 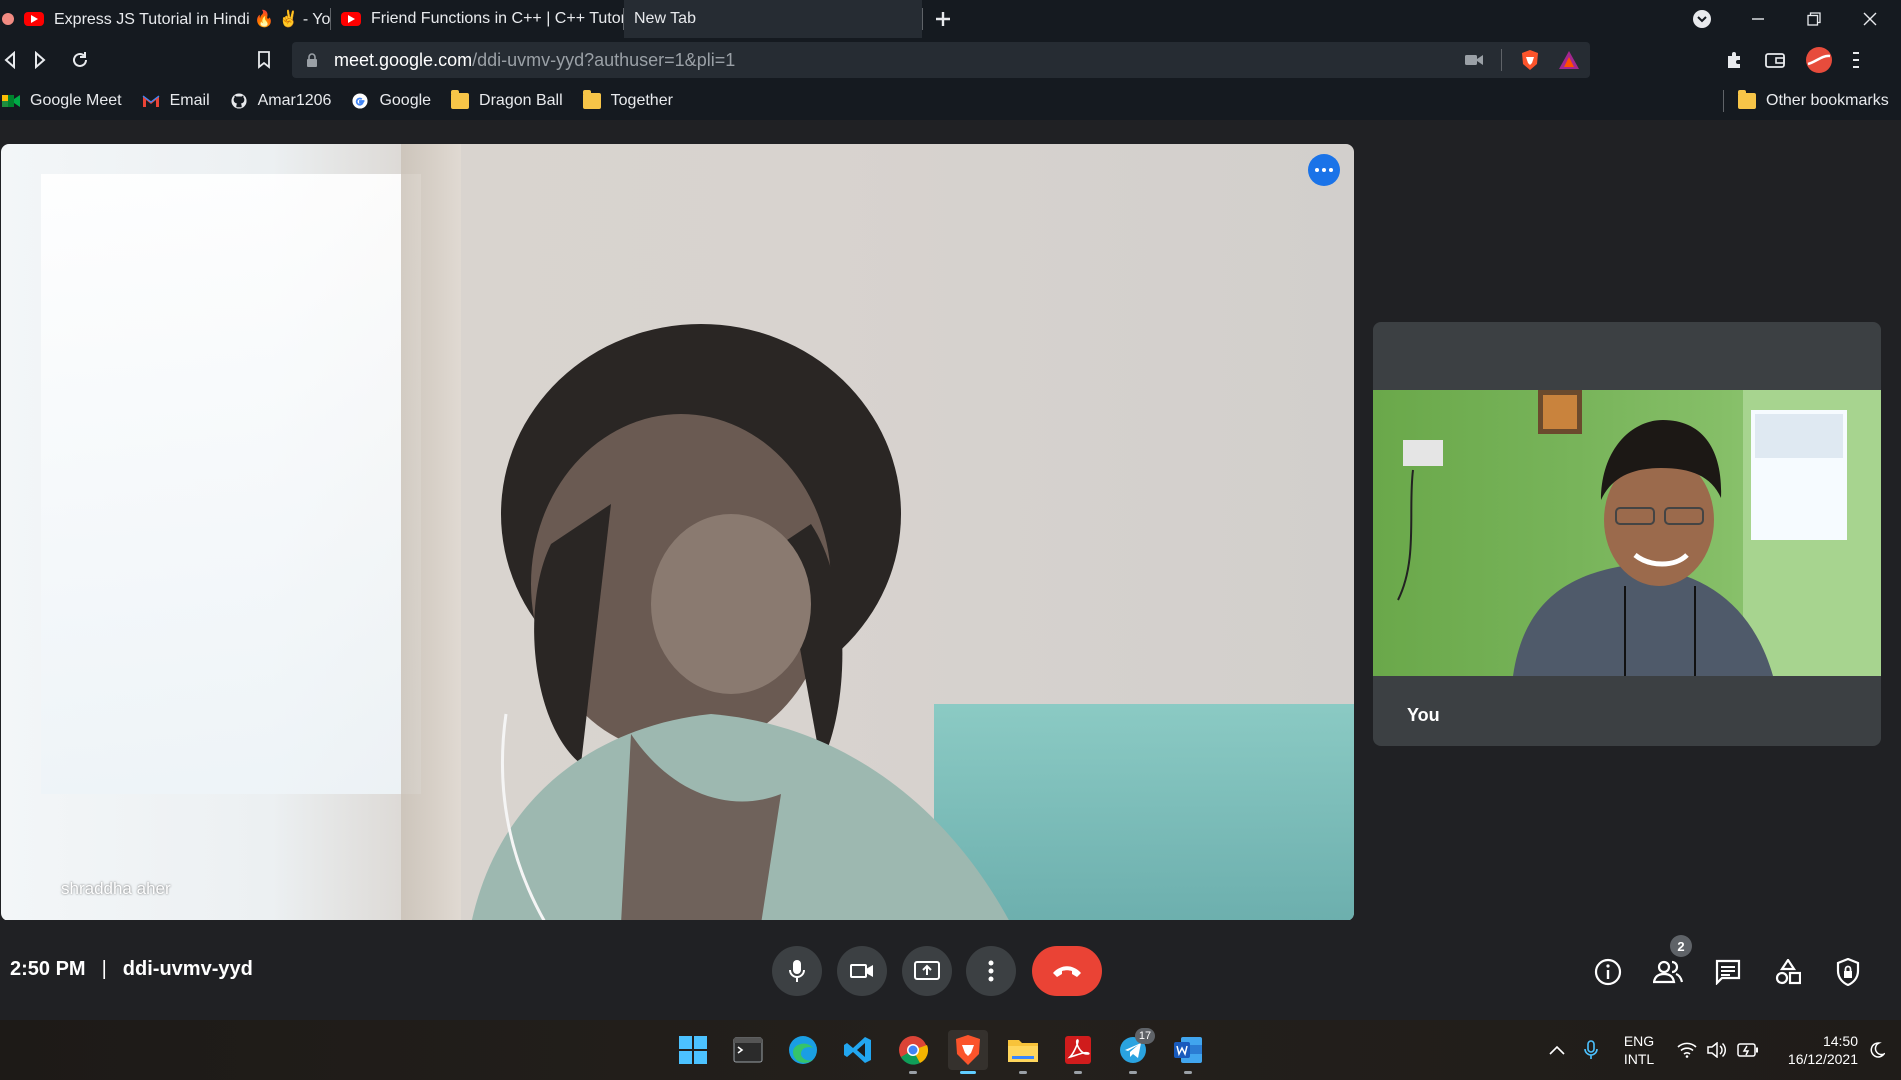 What do you see at coordinates (1608, 972) in the screenshot?
I see `meeting-details-button` at bounding box center [1608, 972].